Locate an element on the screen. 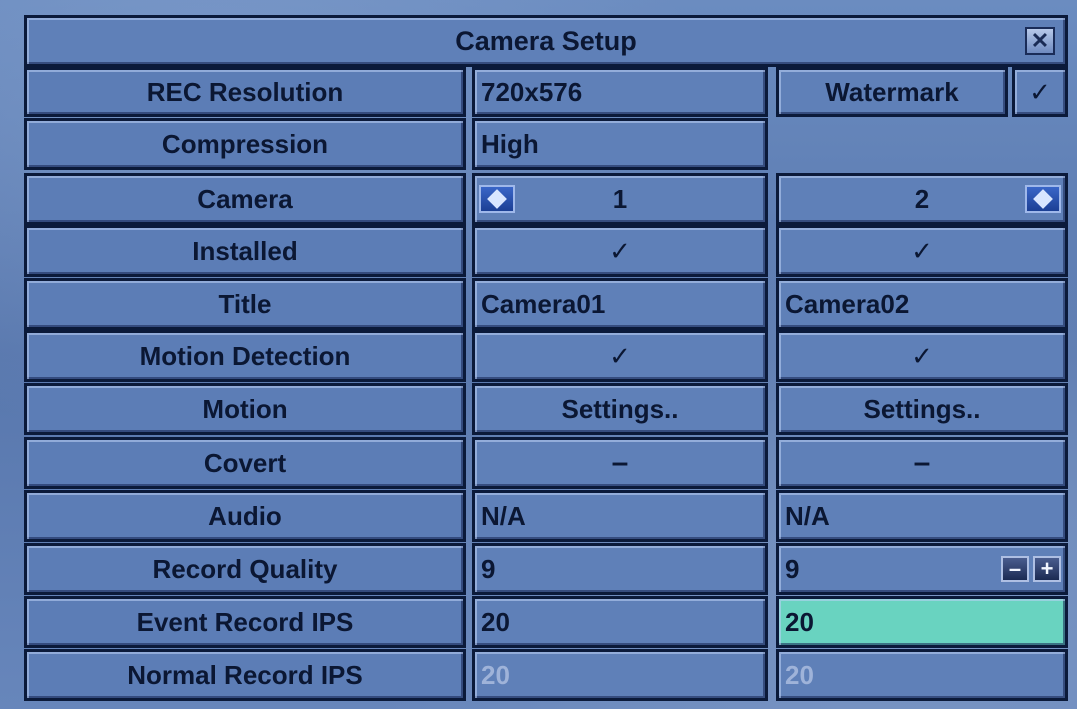  motion-cam2-settings-button: Settings.. is located at coordinates (922, 409).